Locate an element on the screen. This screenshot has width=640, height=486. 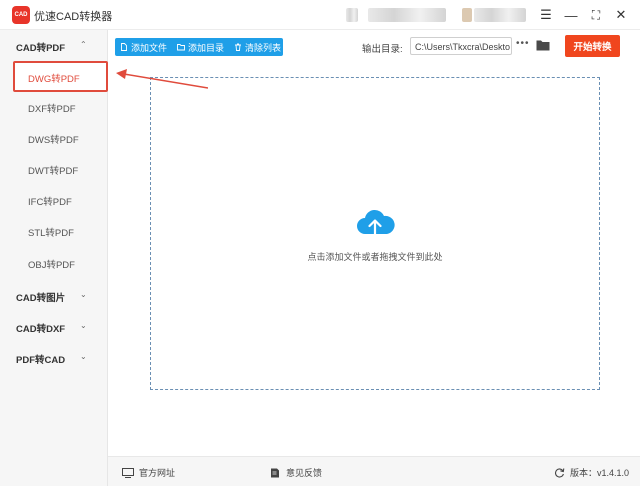
sidebar-item-label: OBJ转PDF is located at coordinates (51, 265).